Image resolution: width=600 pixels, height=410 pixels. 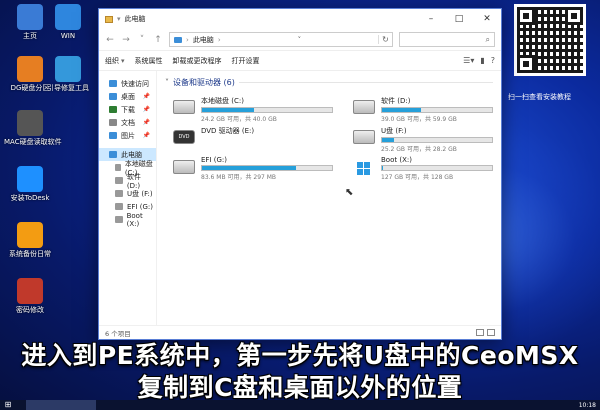 I want to click on nav-item: 快速访问, so click(x=127, y=83).